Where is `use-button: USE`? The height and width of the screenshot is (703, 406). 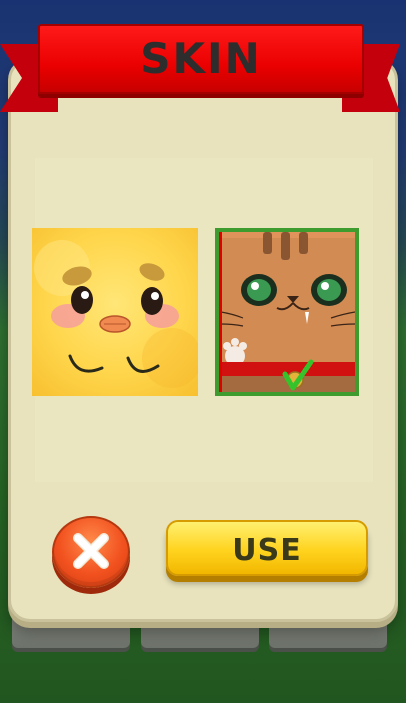 use-button: USE is located at coordinates (267, 548).